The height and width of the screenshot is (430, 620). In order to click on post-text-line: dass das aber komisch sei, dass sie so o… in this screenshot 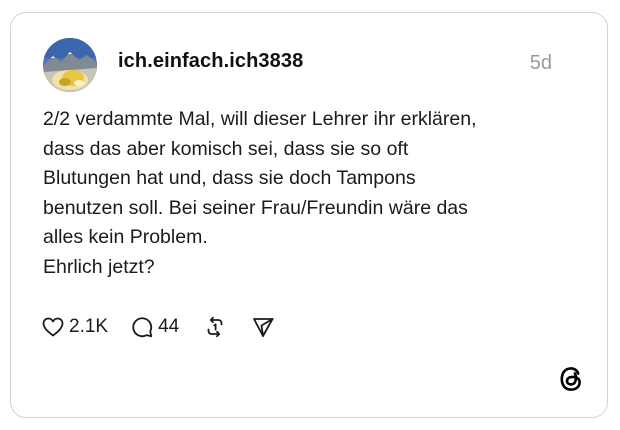, I will do `click(226, 148)`.